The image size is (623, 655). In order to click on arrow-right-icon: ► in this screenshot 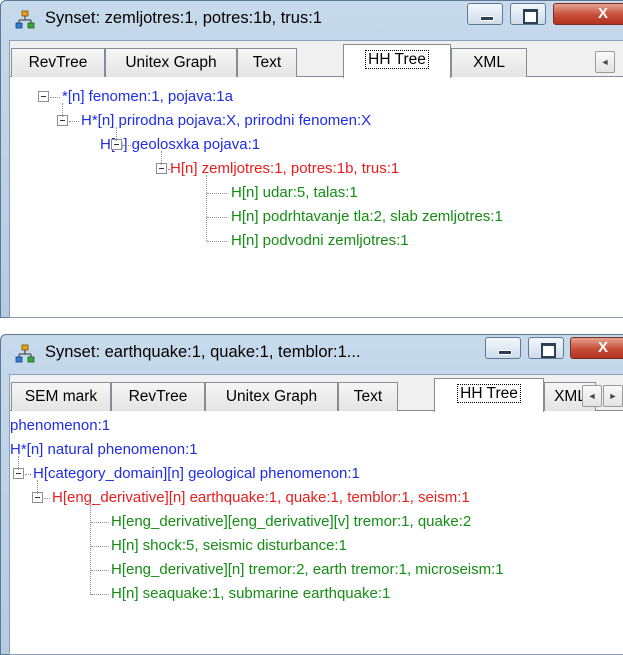, I will do `click(613, 396)`.